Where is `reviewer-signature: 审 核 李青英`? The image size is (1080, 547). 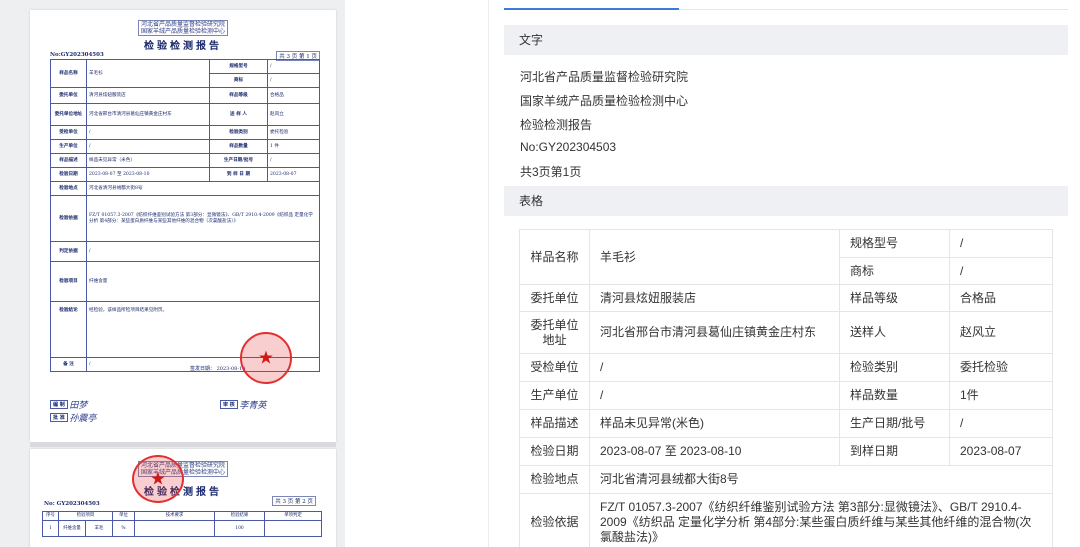 reviewer-signature: 审 核 李青英 is located at coordinates (243, 404).